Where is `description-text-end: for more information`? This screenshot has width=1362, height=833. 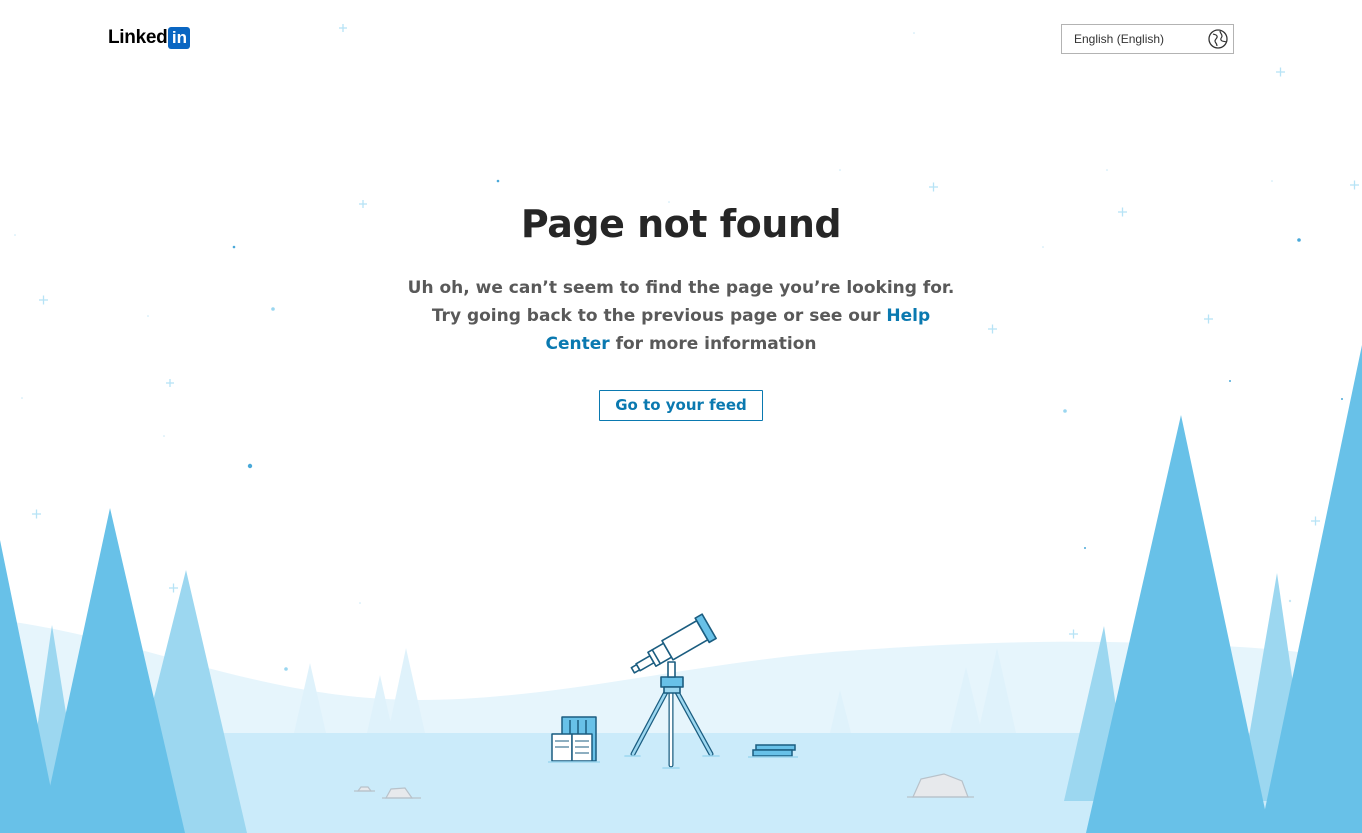
description-text-end: for more information is located at coordinates (713, 344).